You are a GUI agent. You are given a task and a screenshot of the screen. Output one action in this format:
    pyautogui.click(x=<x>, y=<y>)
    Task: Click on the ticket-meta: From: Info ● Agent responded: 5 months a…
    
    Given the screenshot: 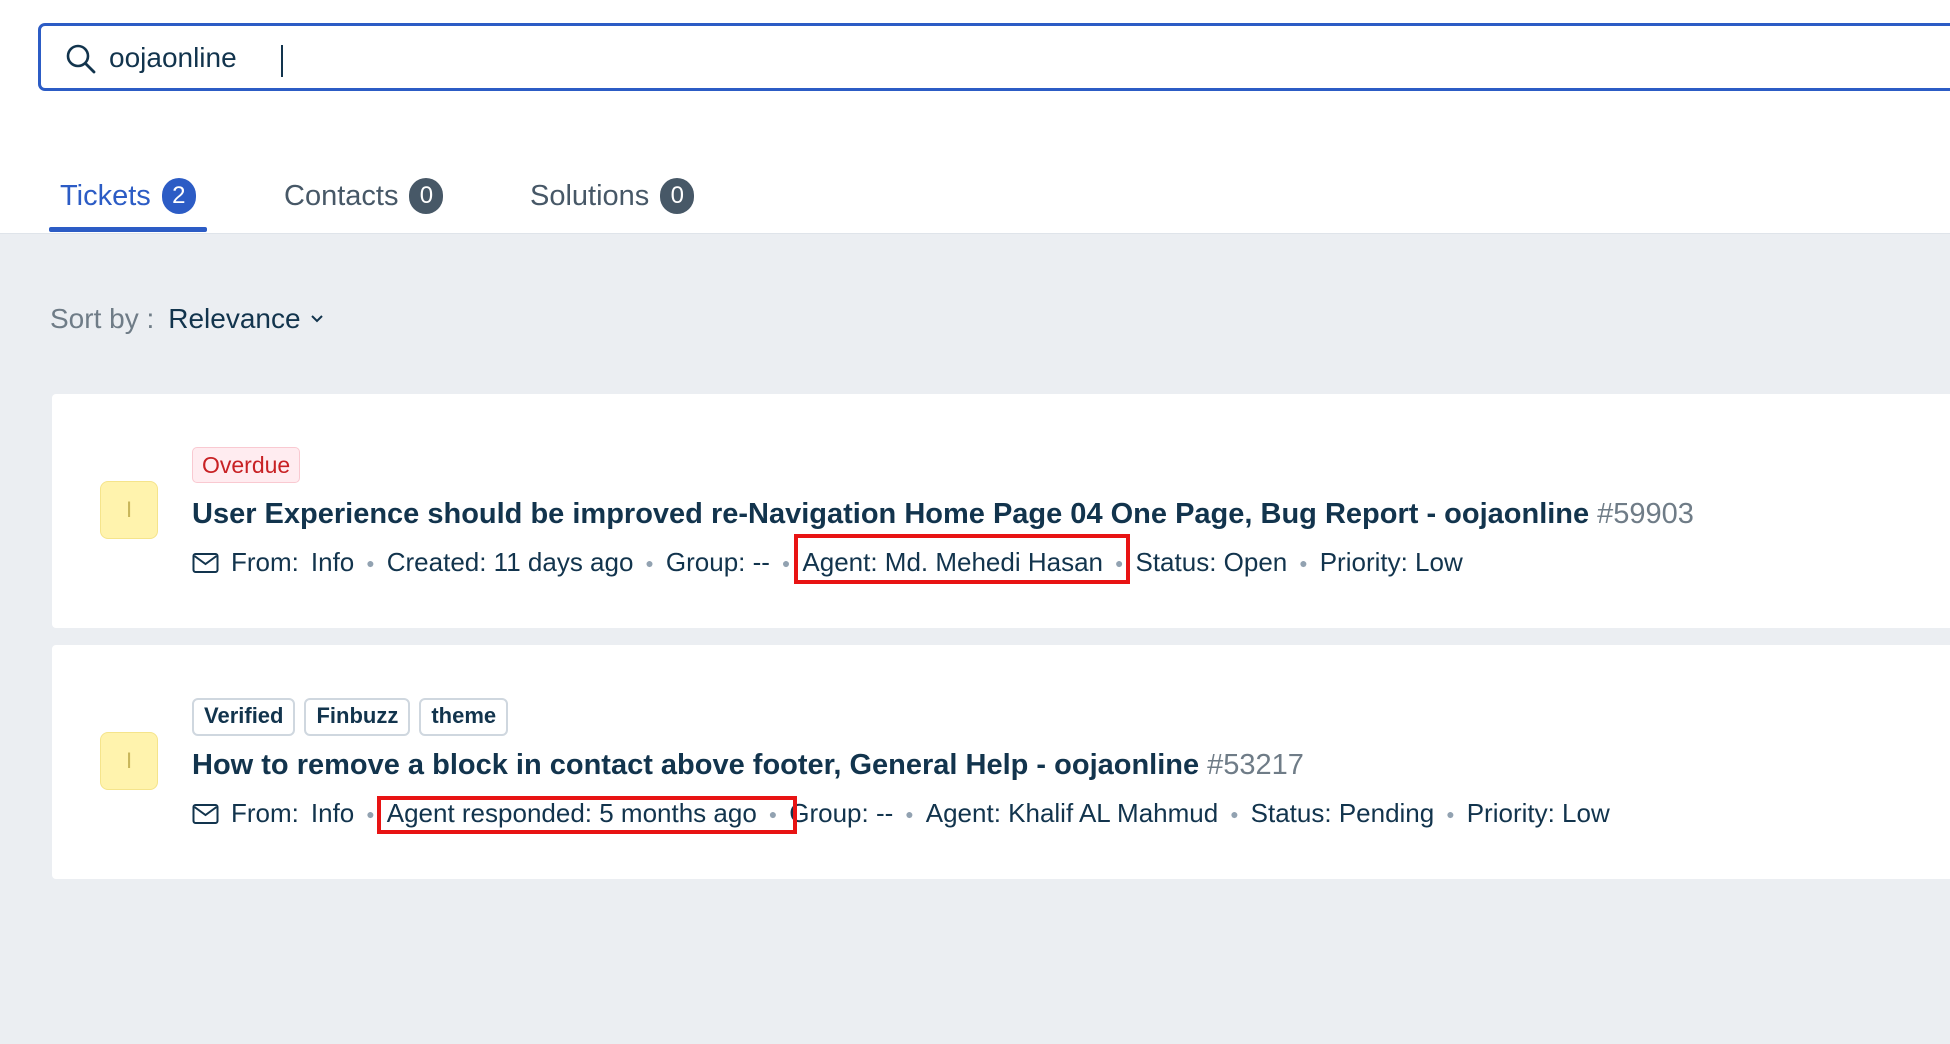 What is the action you would take?
    pyautogui.click(x=901, y=813)
    